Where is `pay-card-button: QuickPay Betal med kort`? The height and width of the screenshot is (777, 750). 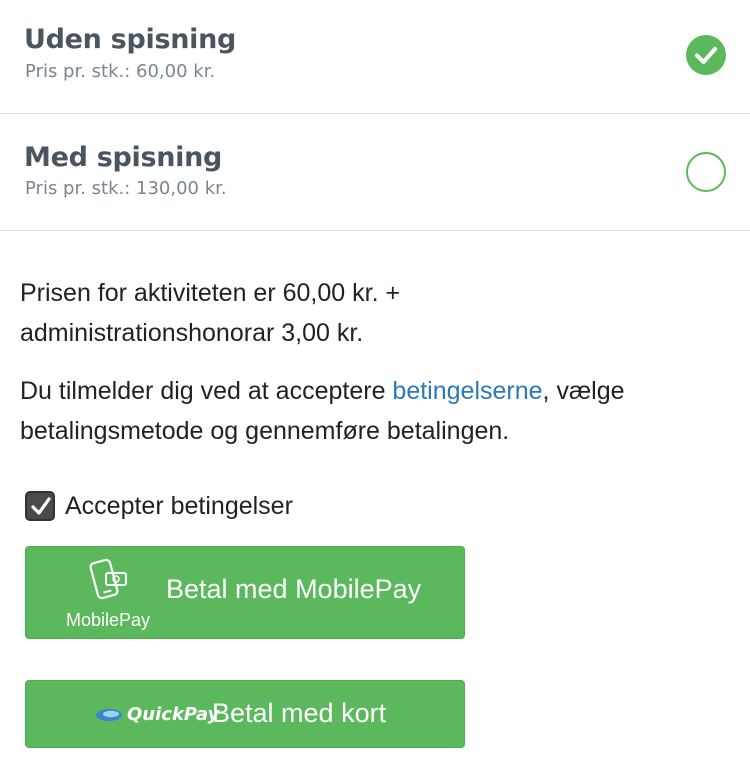
pay-card-button: QuickPay Betal med kort is located at coordinates (245, 714).